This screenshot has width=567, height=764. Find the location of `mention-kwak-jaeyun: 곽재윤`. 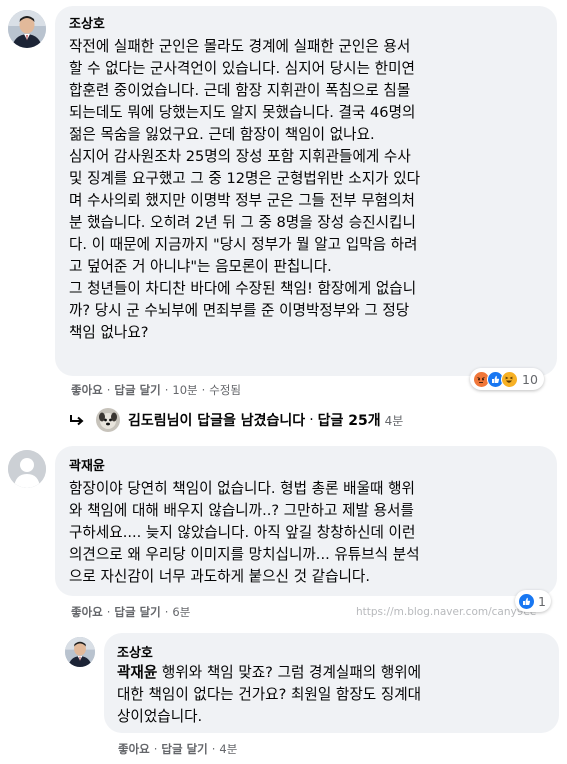

mention-kwak-jaeyun: 곽재윤 is located at coordinates (137, 672).